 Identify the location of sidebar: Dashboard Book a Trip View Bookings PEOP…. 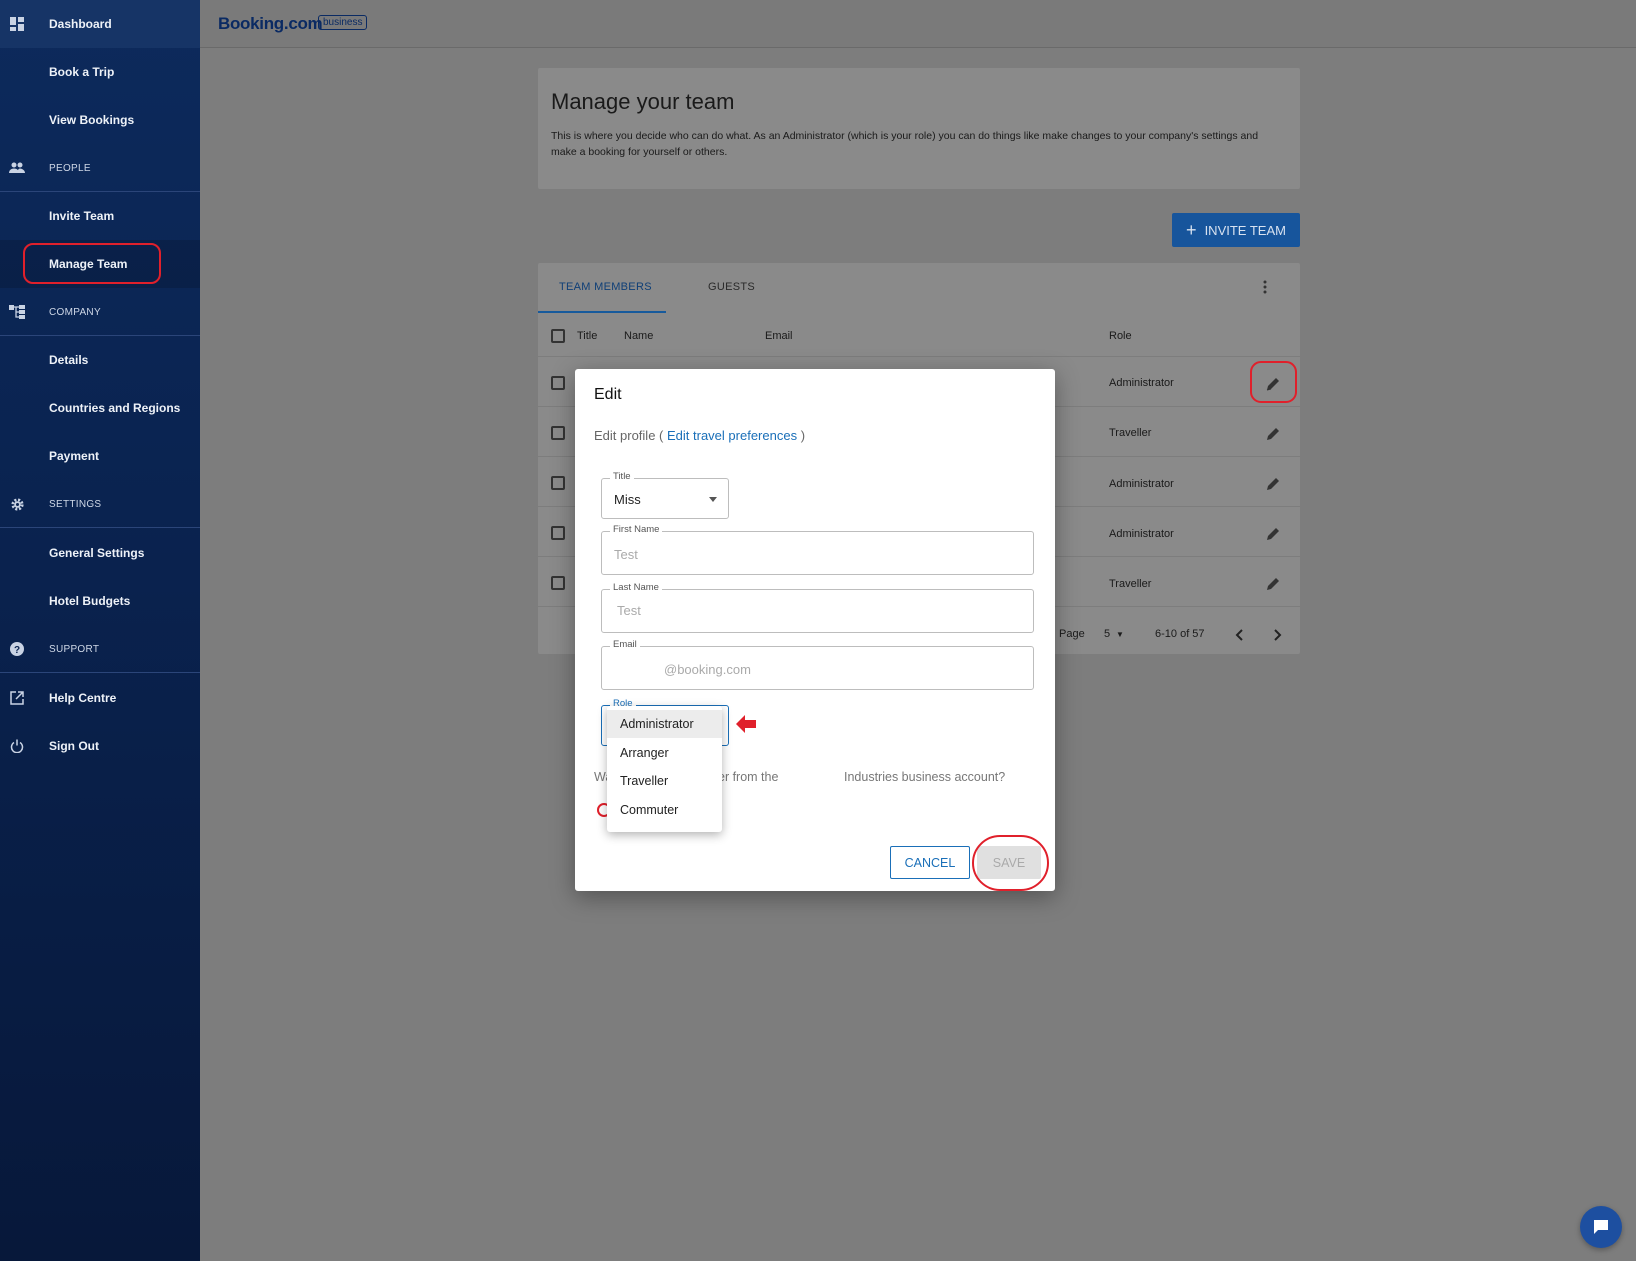
(100, 630).